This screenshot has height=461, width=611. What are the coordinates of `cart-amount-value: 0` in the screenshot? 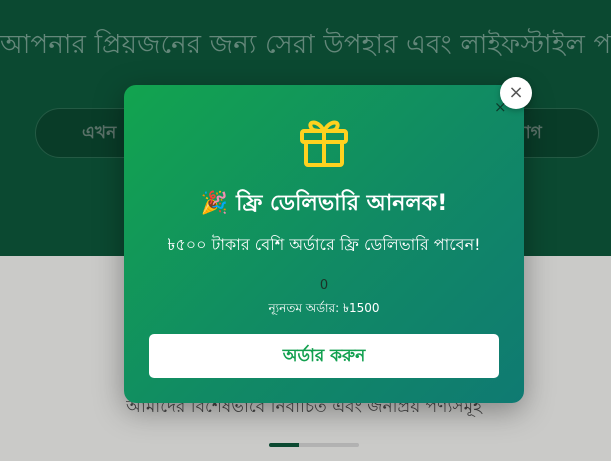 It's located at (324, 285).